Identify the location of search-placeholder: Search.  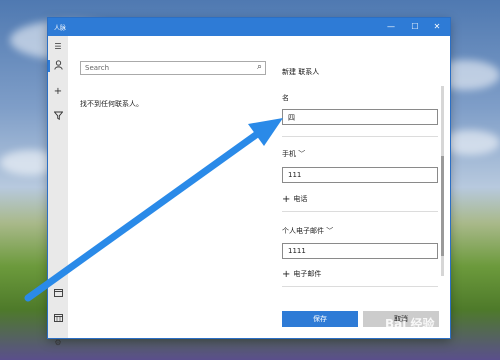
(97, 68).